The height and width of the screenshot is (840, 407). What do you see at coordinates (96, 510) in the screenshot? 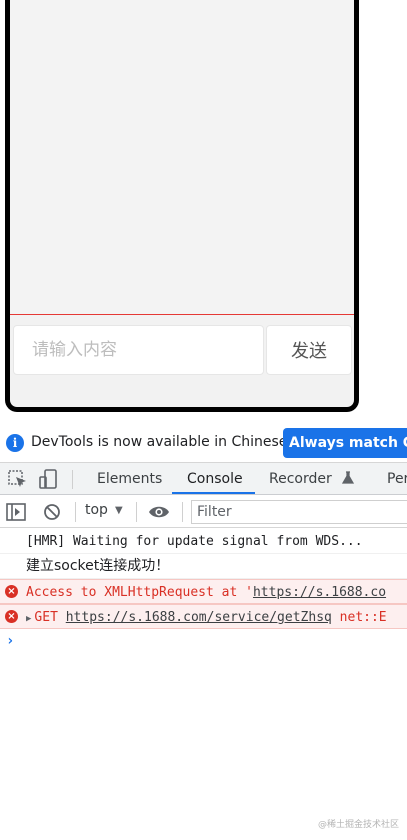
I see `context-selector: top` at bounding box center [96, 510].